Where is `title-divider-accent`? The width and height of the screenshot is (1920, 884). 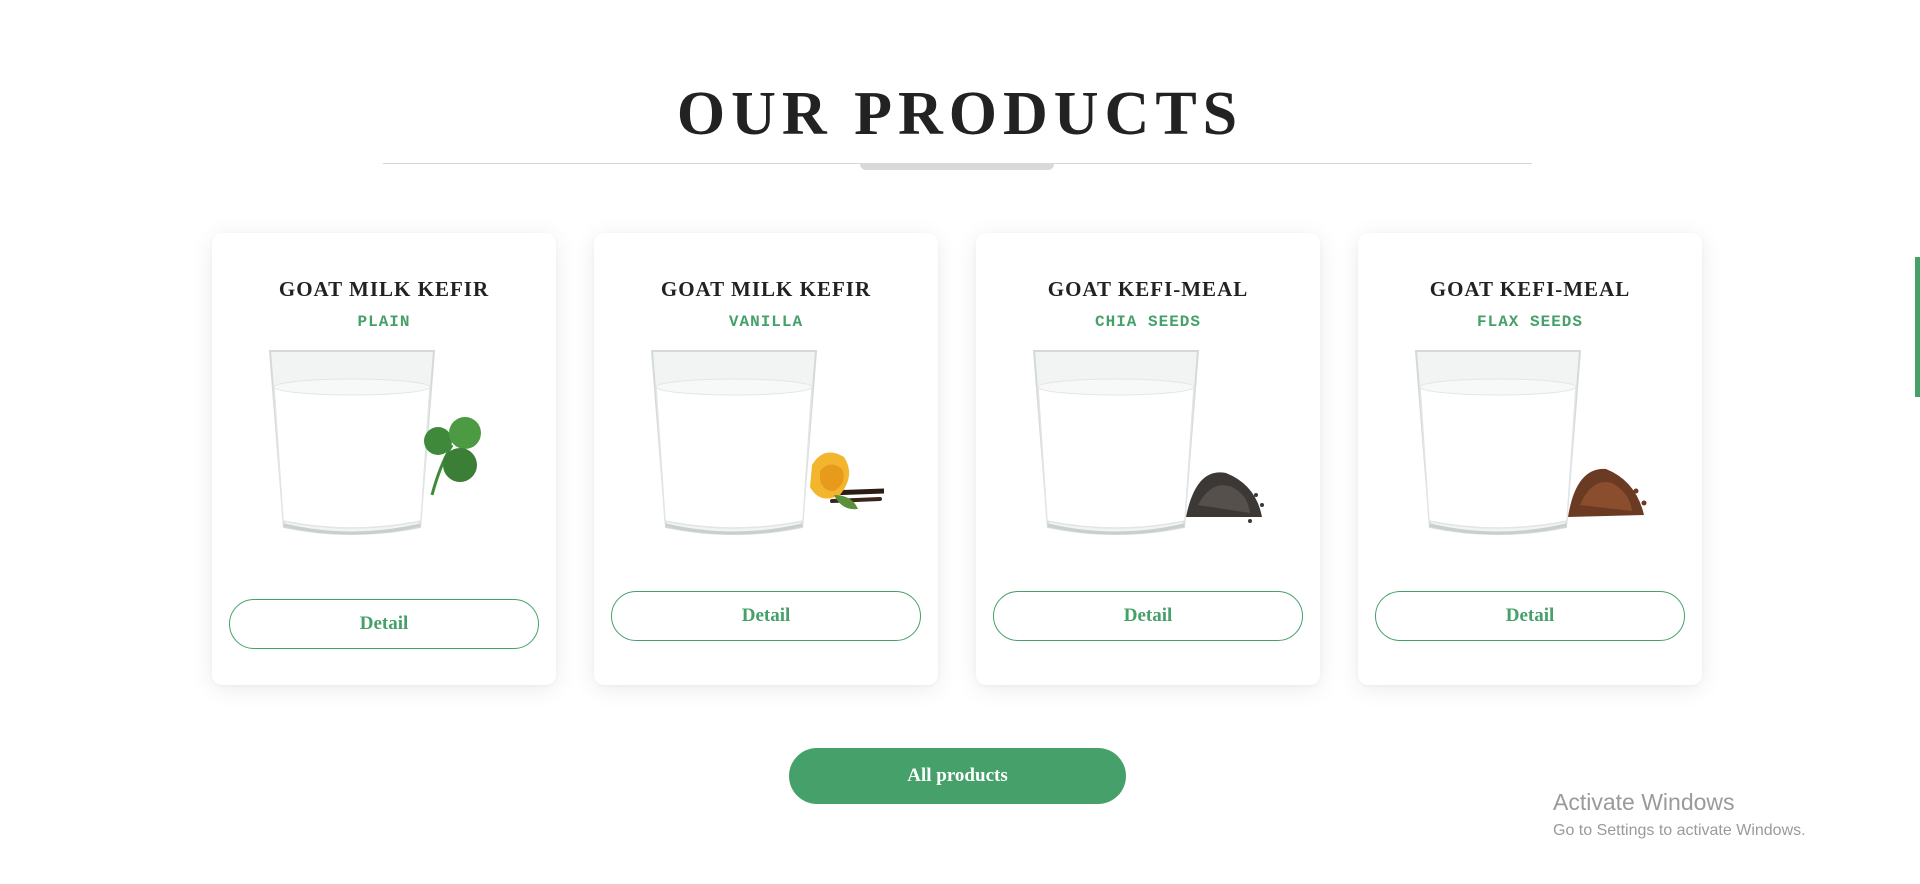 title-divider-accent is located at coordinates (957, 166).